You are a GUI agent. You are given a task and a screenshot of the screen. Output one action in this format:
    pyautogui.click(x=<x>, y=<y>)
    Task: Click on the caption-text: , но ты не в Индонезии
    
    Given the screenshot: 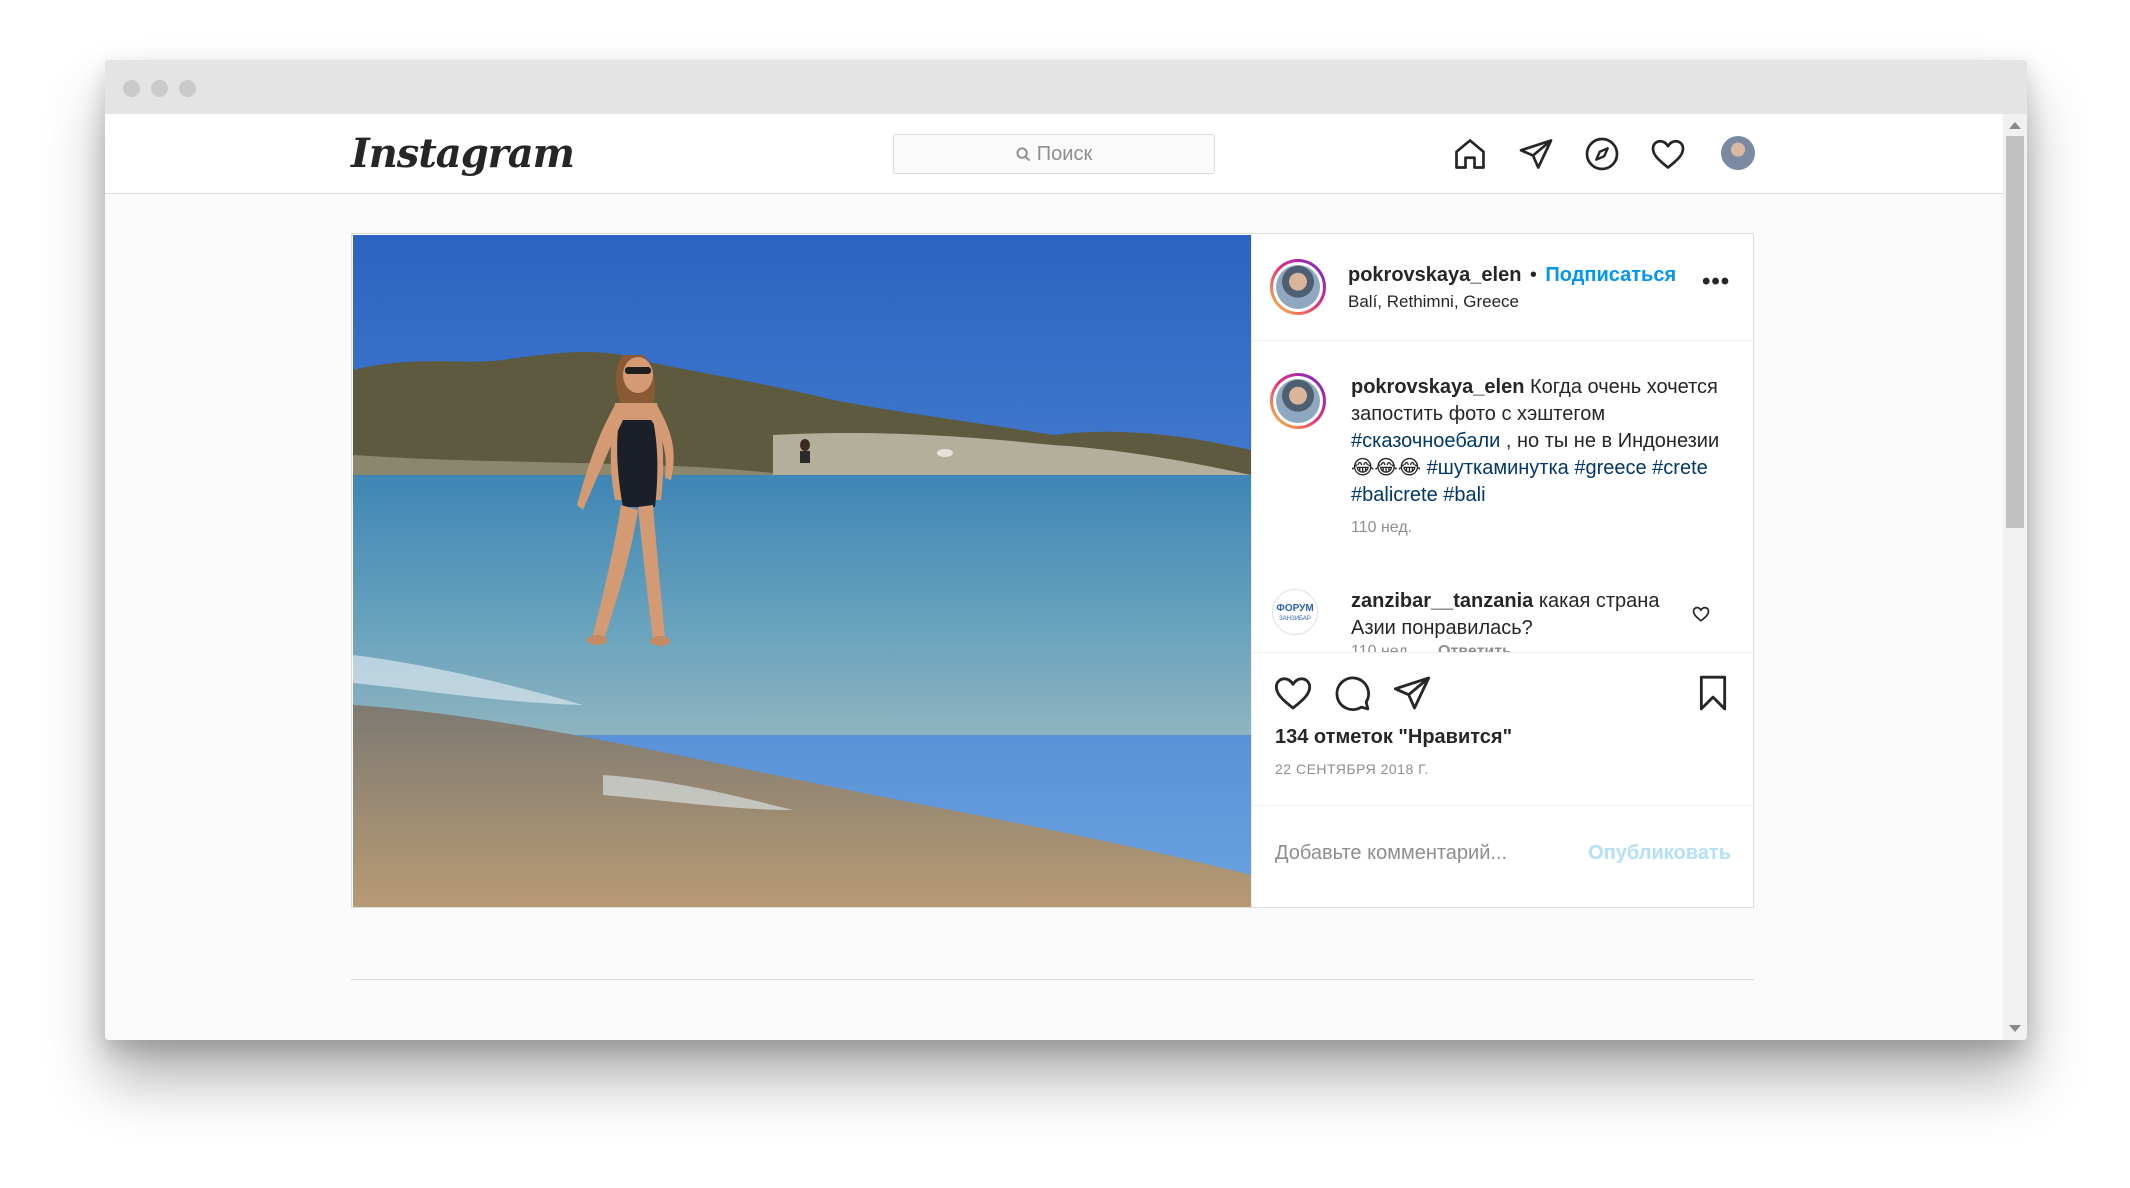 What is the action you would take?
    pyautogui.click(x=1612, y=441)
    